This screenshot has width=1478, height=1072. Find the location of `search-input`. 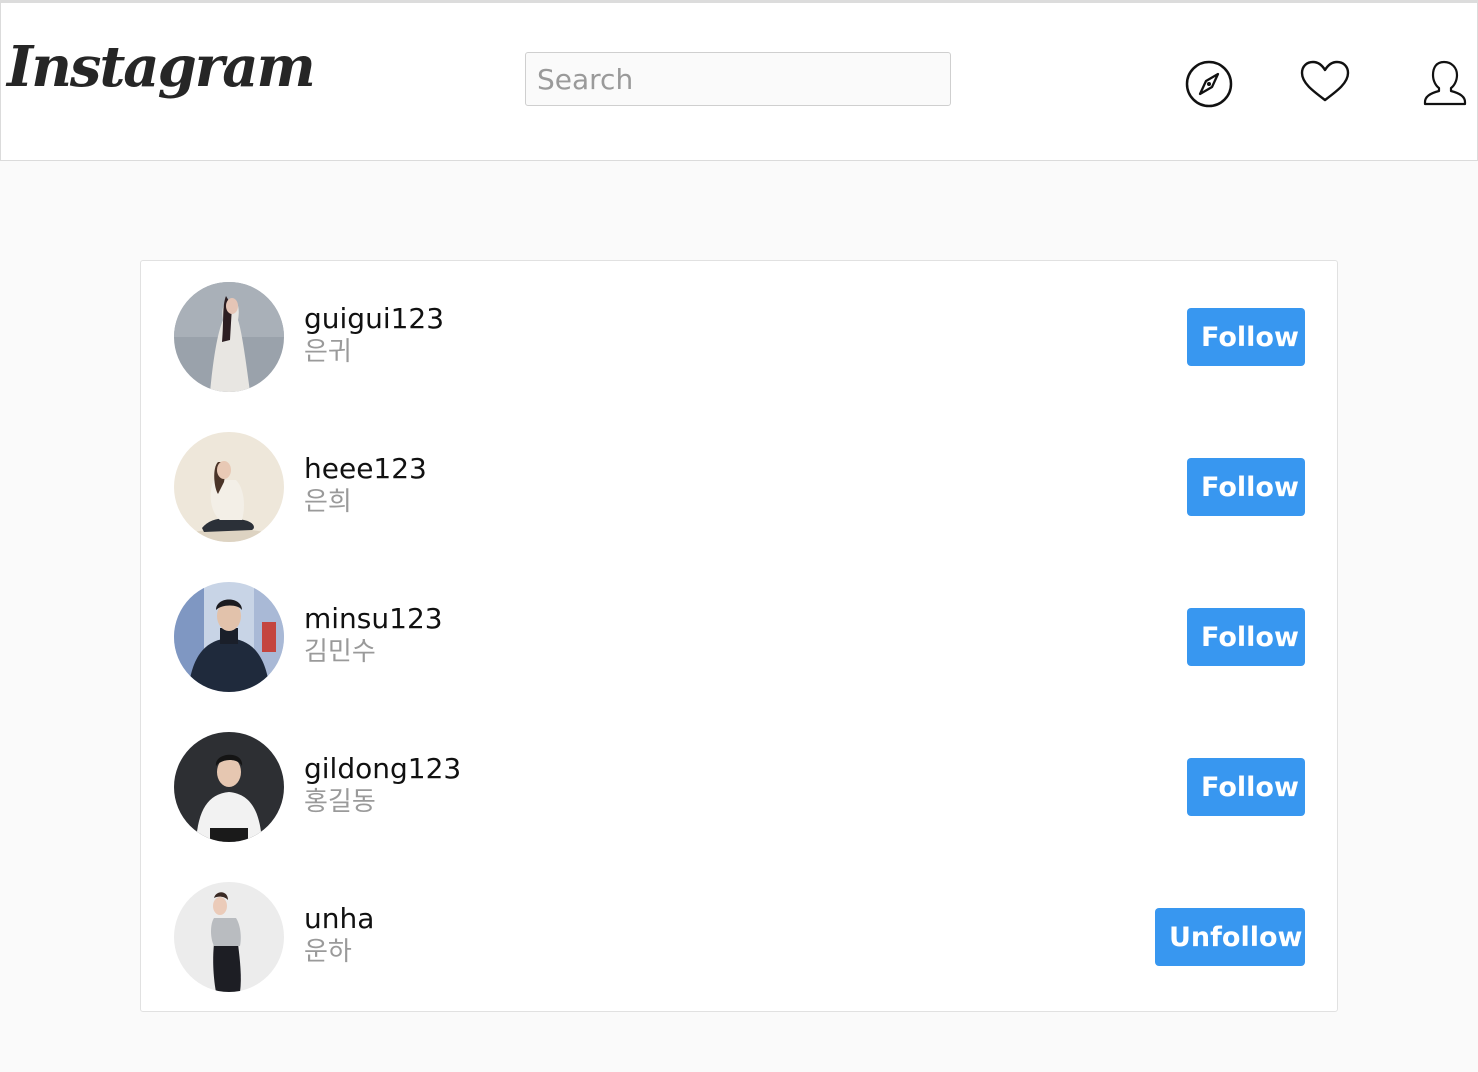

search-input is located at coordinates (738, 79).